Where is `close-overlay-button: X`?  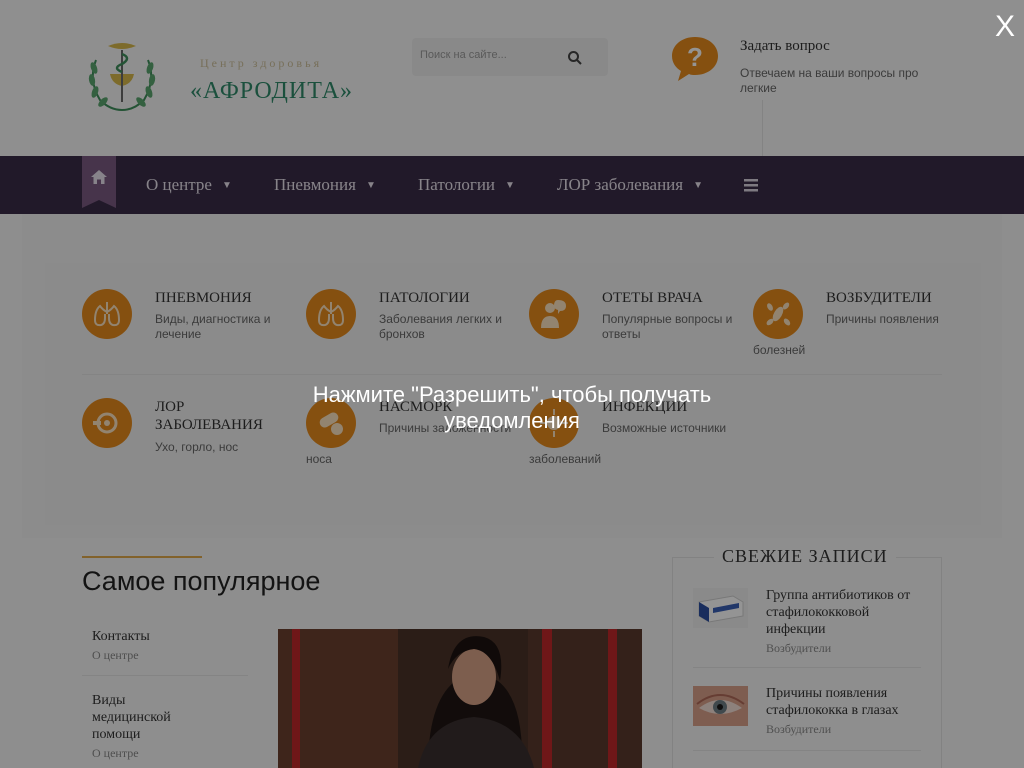
close-overlay-button: X is located at coordinates (1005, 27).